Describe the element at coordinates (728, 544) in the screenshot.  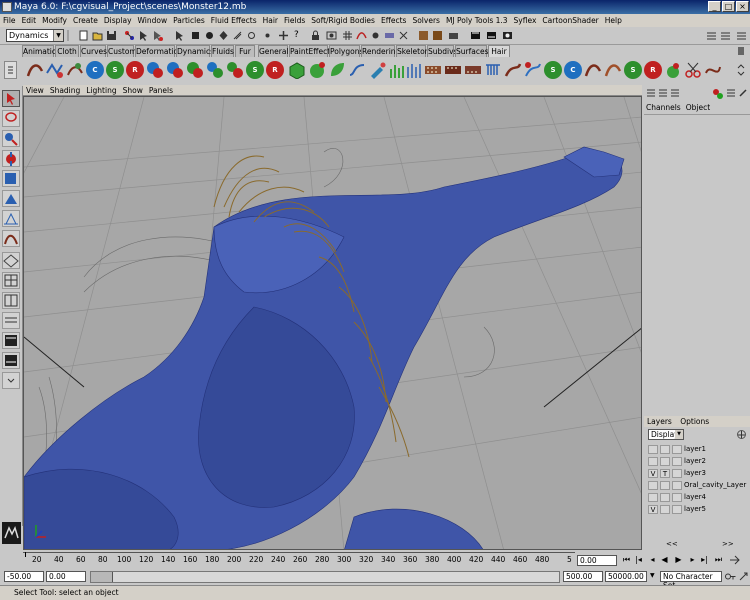
I see `scroll-right-button: >>` at that location.